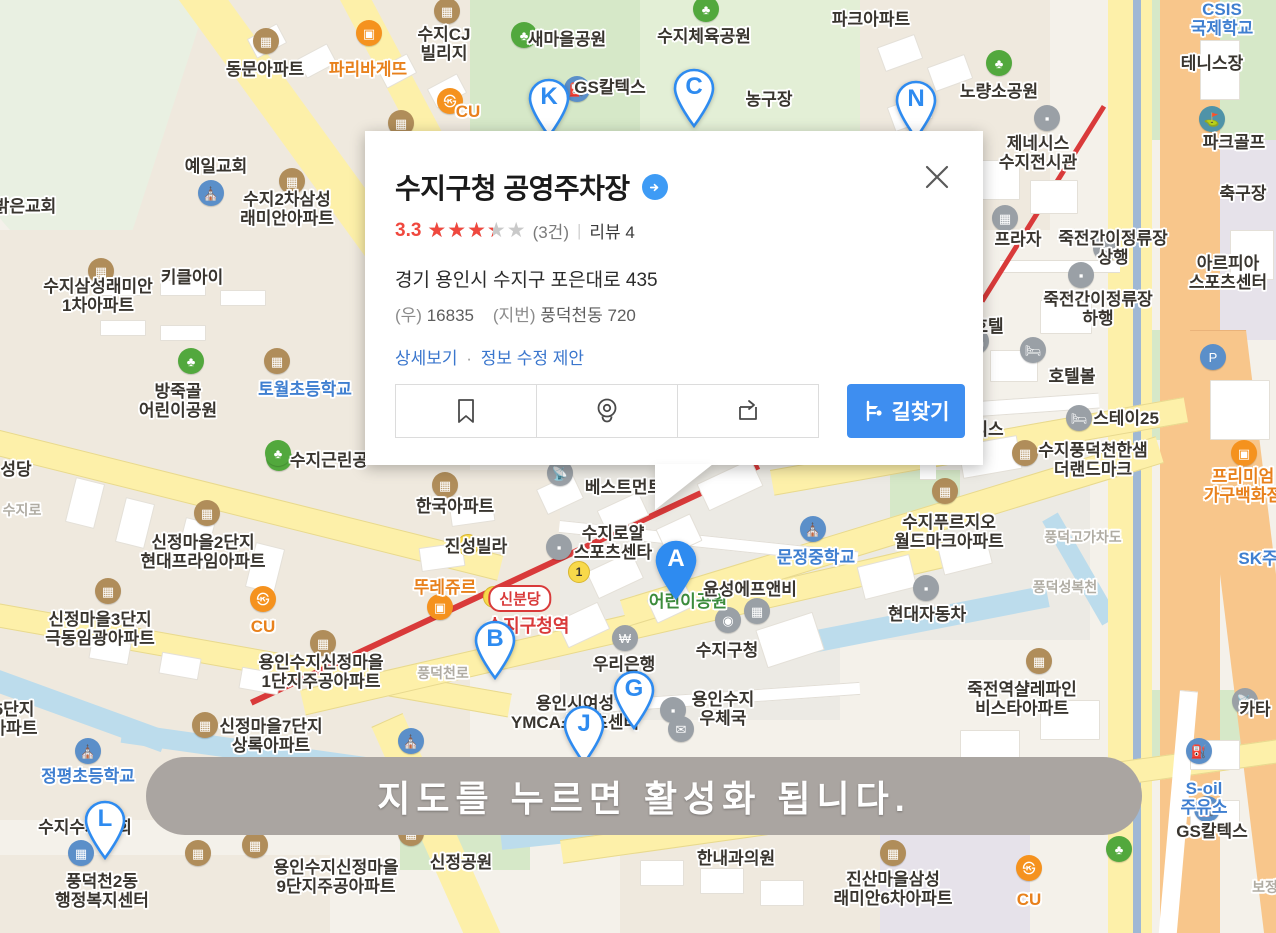 Image resolution: width=1276 pixels, height=933 pixels. Describe the element at coordinates (926, 588) in the screenshot. I see `poi-car-dealer-icon: ▪` at that location.